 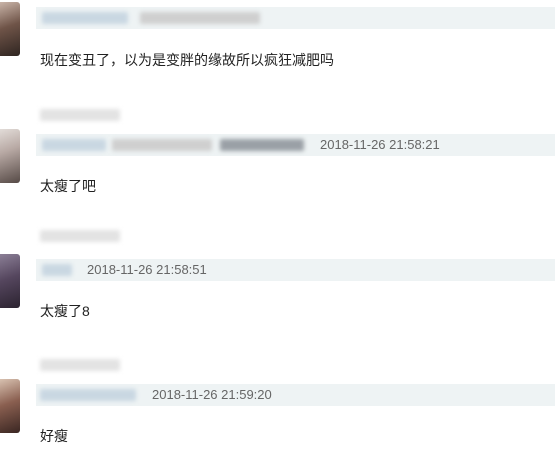 What do you see at coordinates (380, 144) in the screenshot?
I see `comment-timestamp: 2018-11-26 21:58:21` at bounding box center [380, 144].